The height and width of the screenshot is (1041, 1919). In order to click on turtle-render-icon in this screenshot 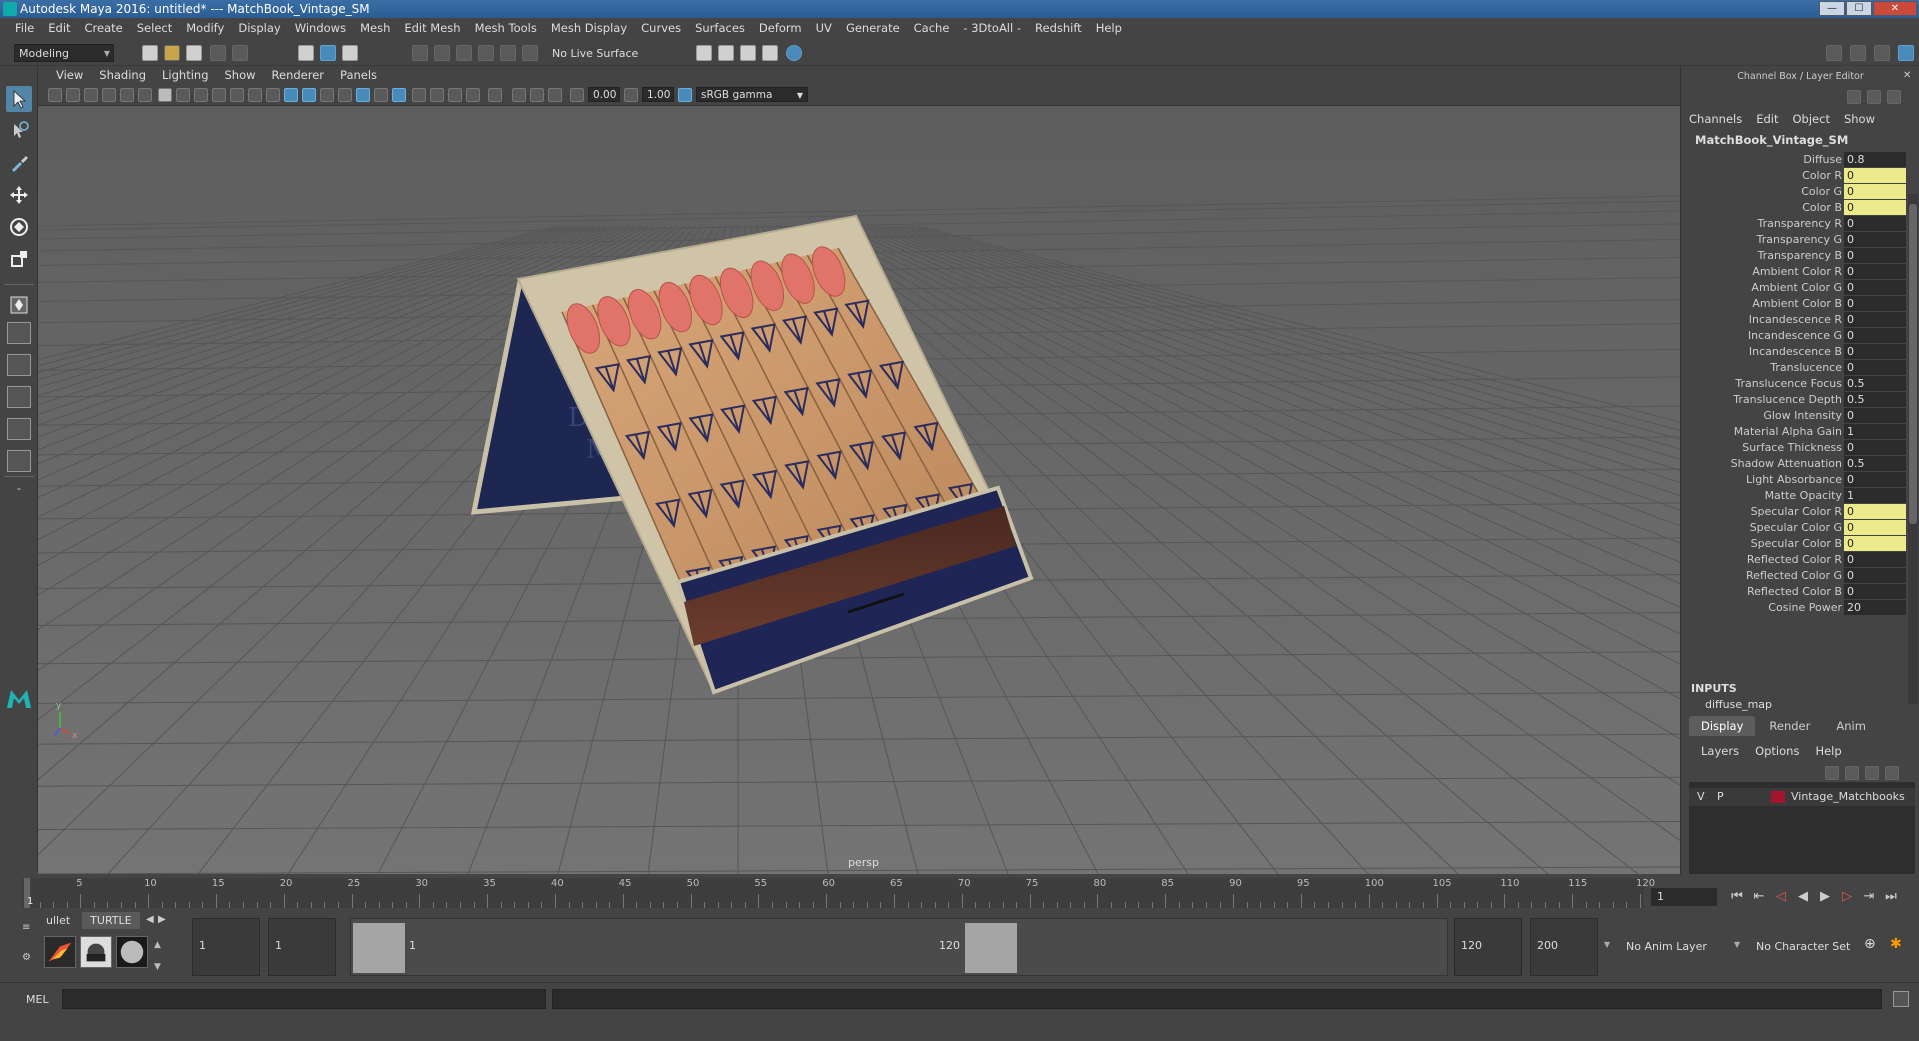, I will do `click(60, 952)`.